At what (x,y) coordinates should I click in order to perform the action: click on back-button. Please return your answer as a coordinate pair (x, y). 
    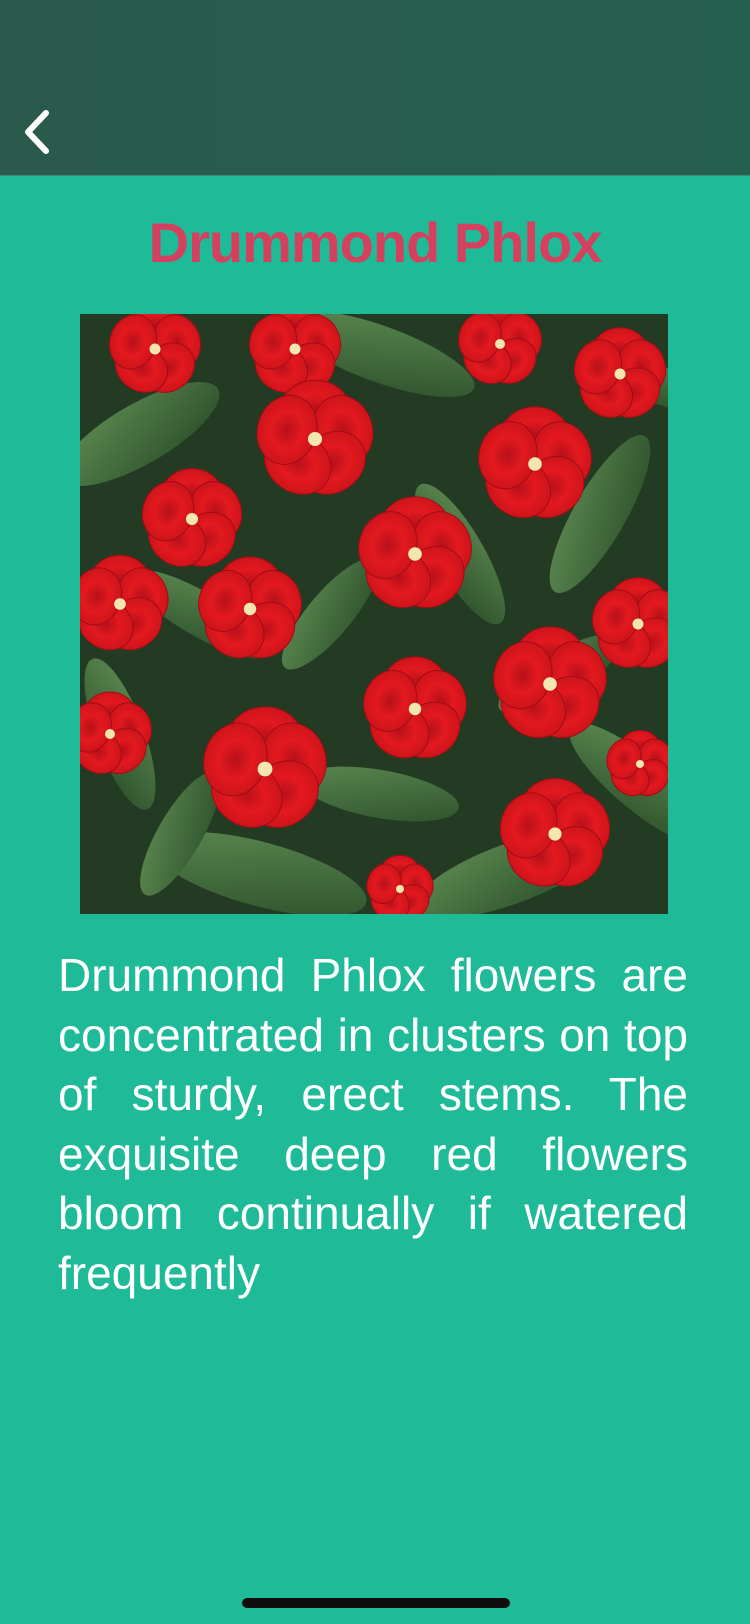
    Looking at the image, I should click on (36, 132).